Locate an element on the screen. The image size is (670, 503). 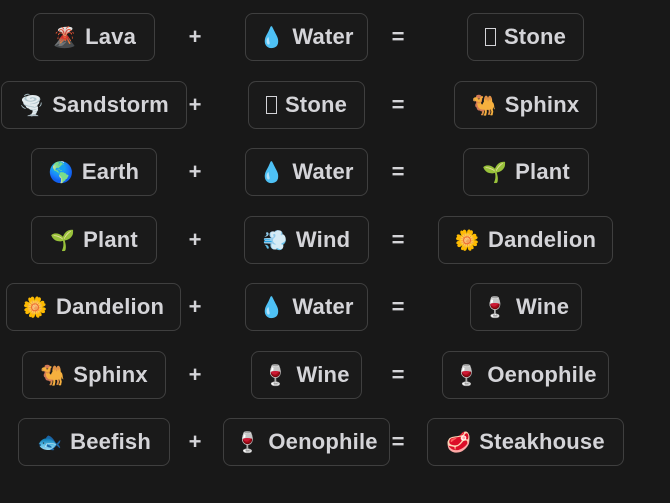
element-chip-b: Stone is located at coordinates (306, 105).